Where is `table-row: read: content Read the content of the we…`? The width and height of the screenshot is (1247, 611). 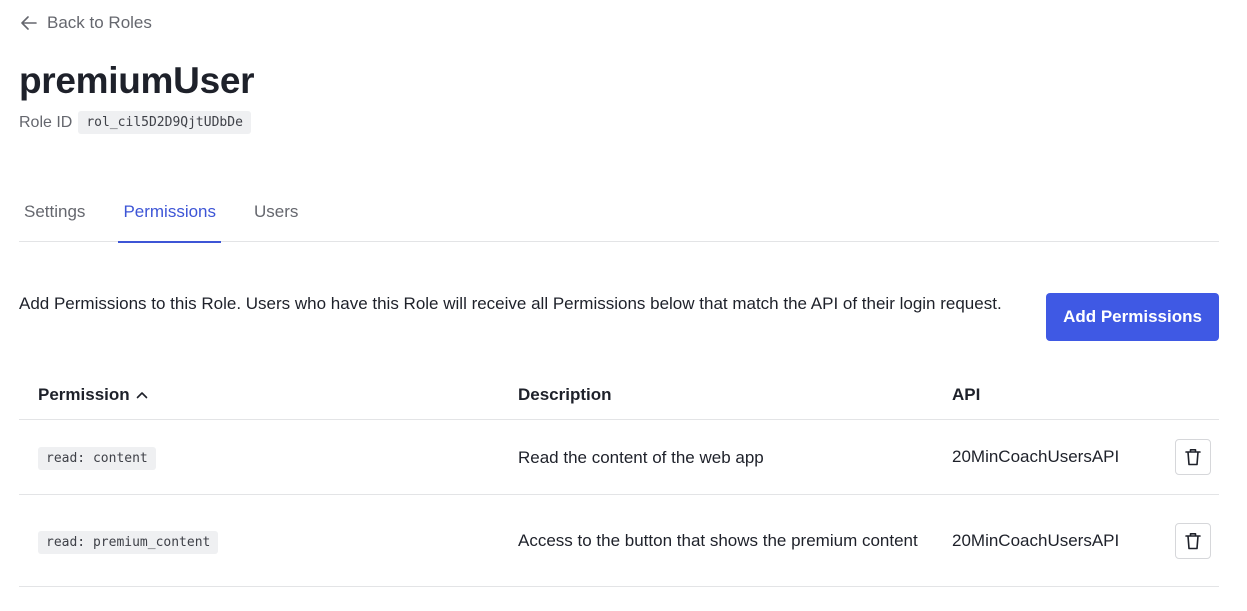 table-row: read: content Read the content of the we… is located at coordinates (619, 457).